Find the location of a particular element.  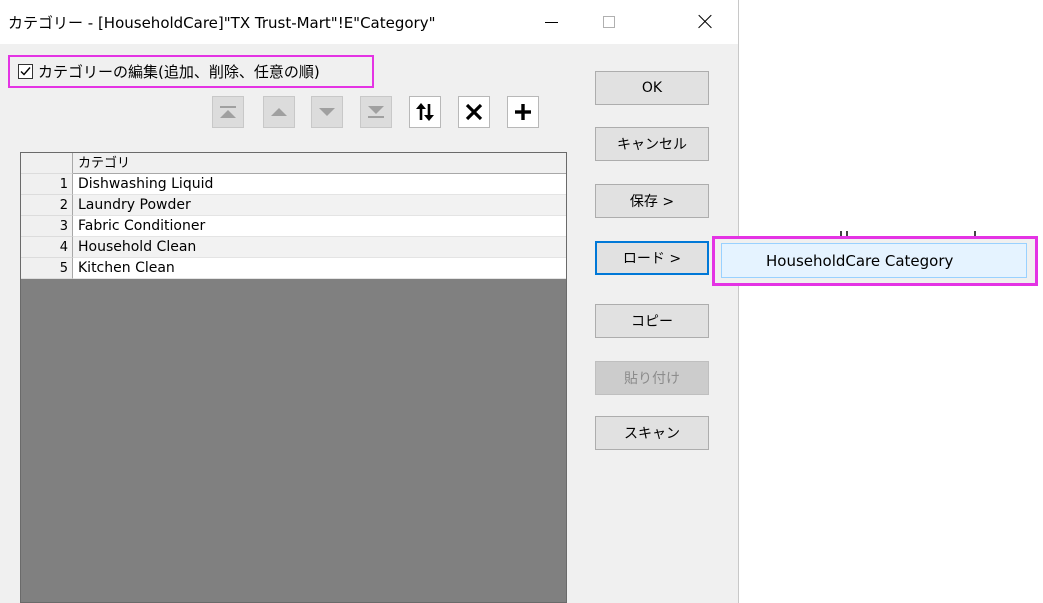

move-to-bottom-icon is located at coordinates (376, 112).